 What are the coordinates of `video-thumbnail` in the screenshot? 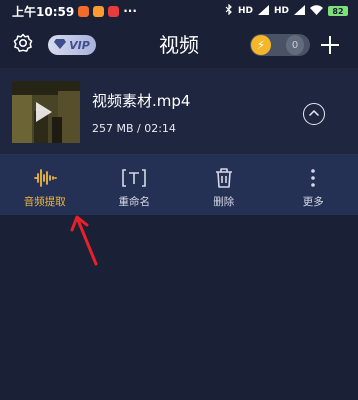 It's located at (46, 112).